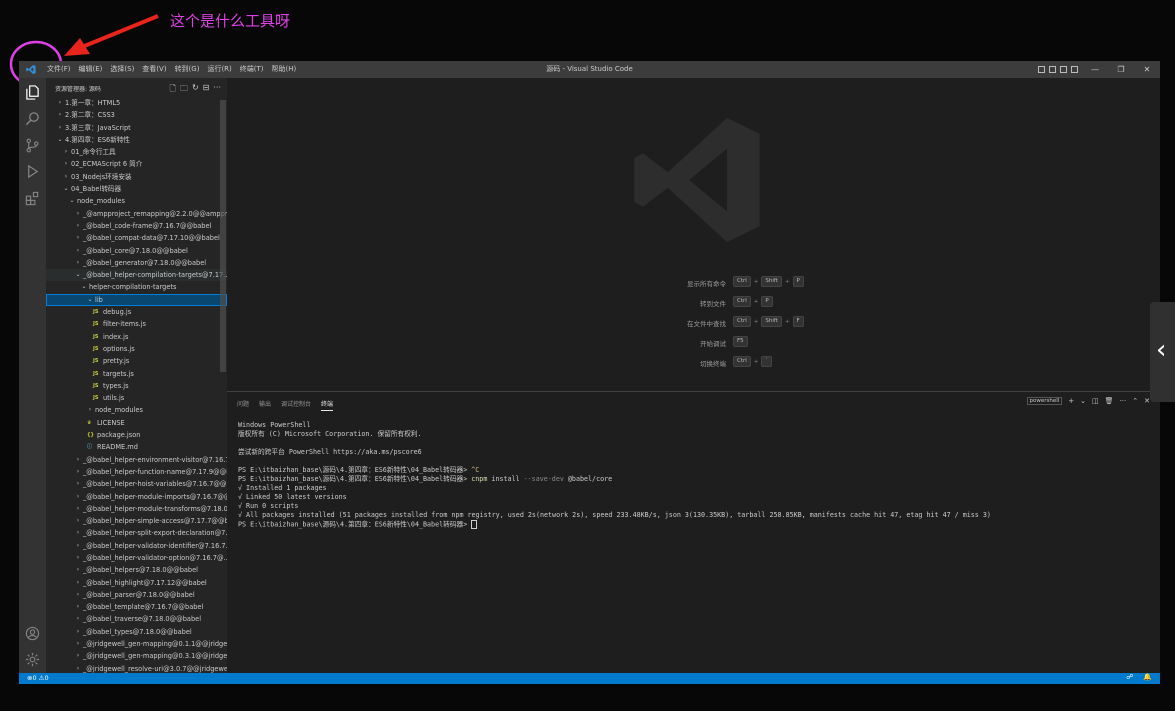  Describe the element at coordinates (136, 238) in the screenshot. I see `tree-folder: › _@babel_compat-data@7.17.10@@babel` at that location.